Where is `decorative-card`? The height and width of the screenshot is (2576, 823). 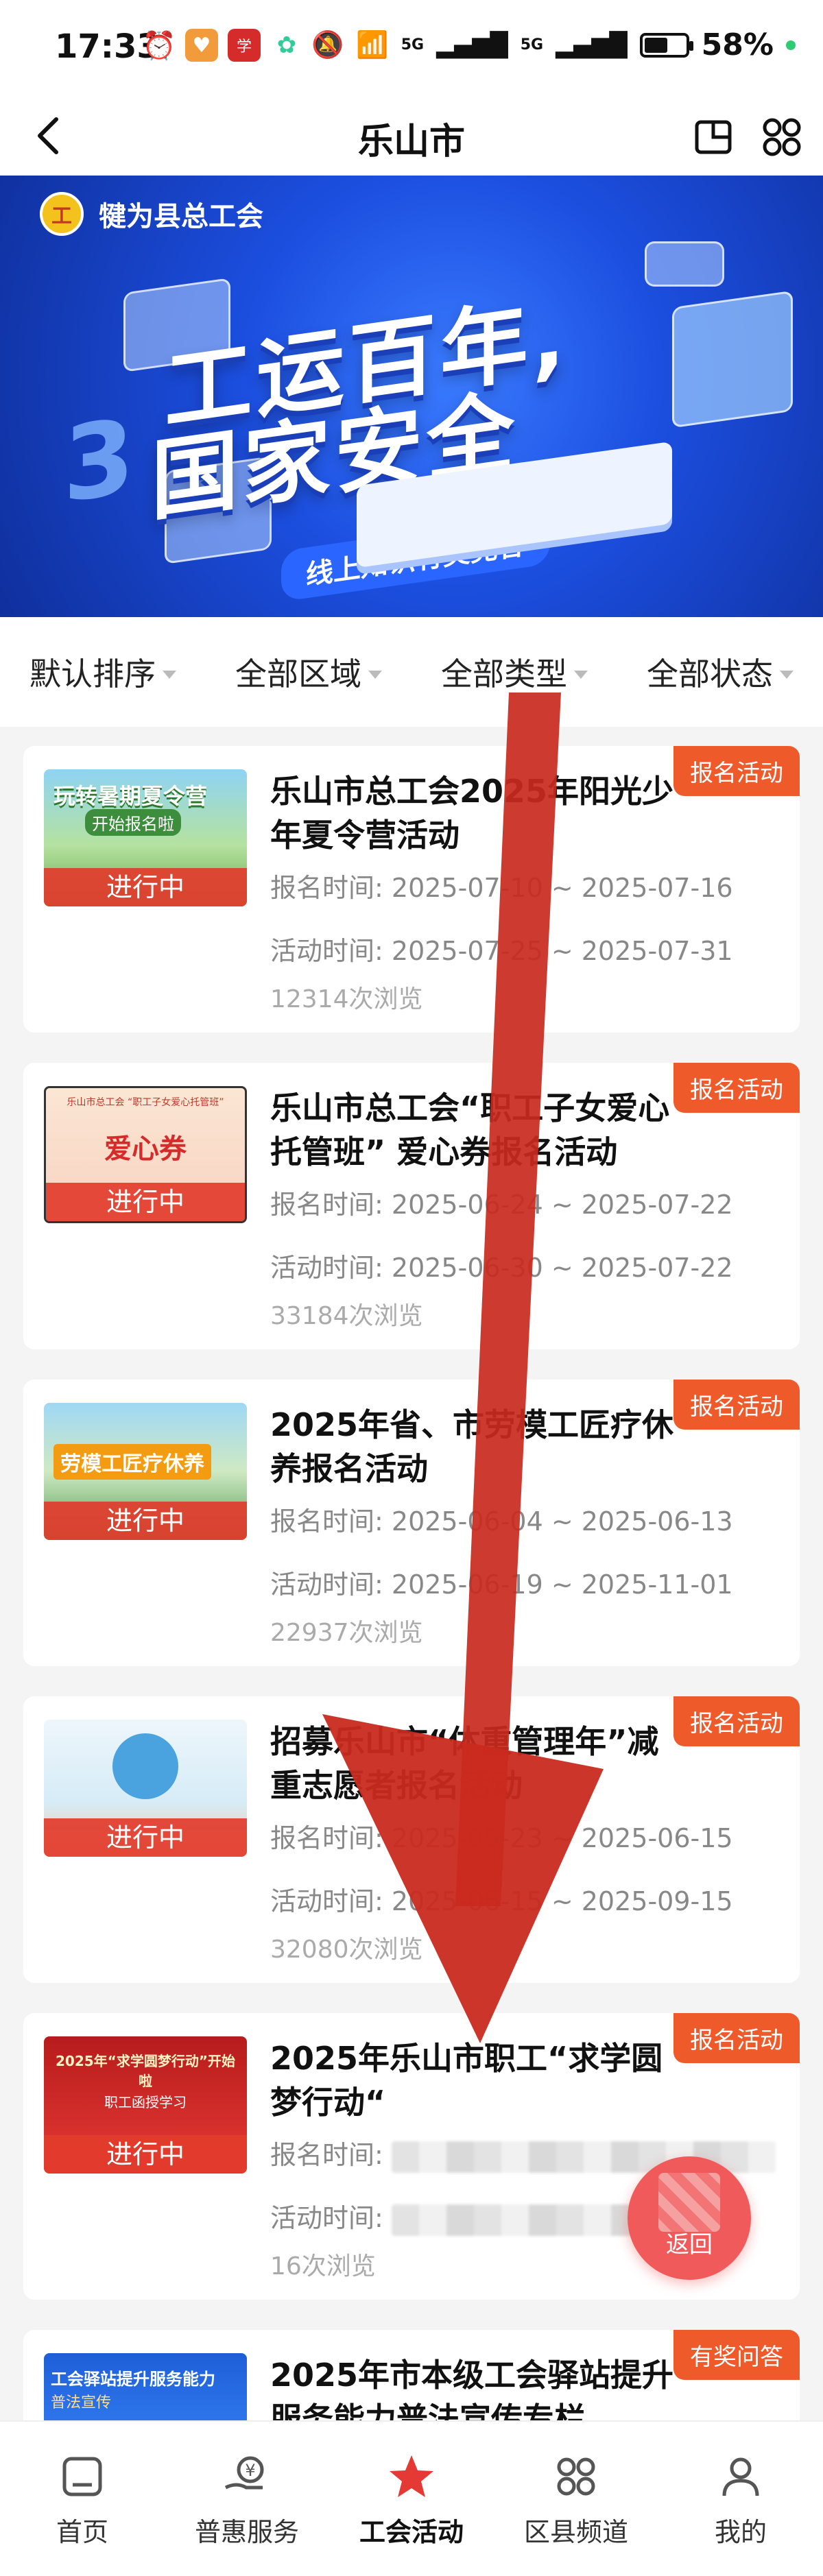 decorative-card is located at coordinates (732, 359).